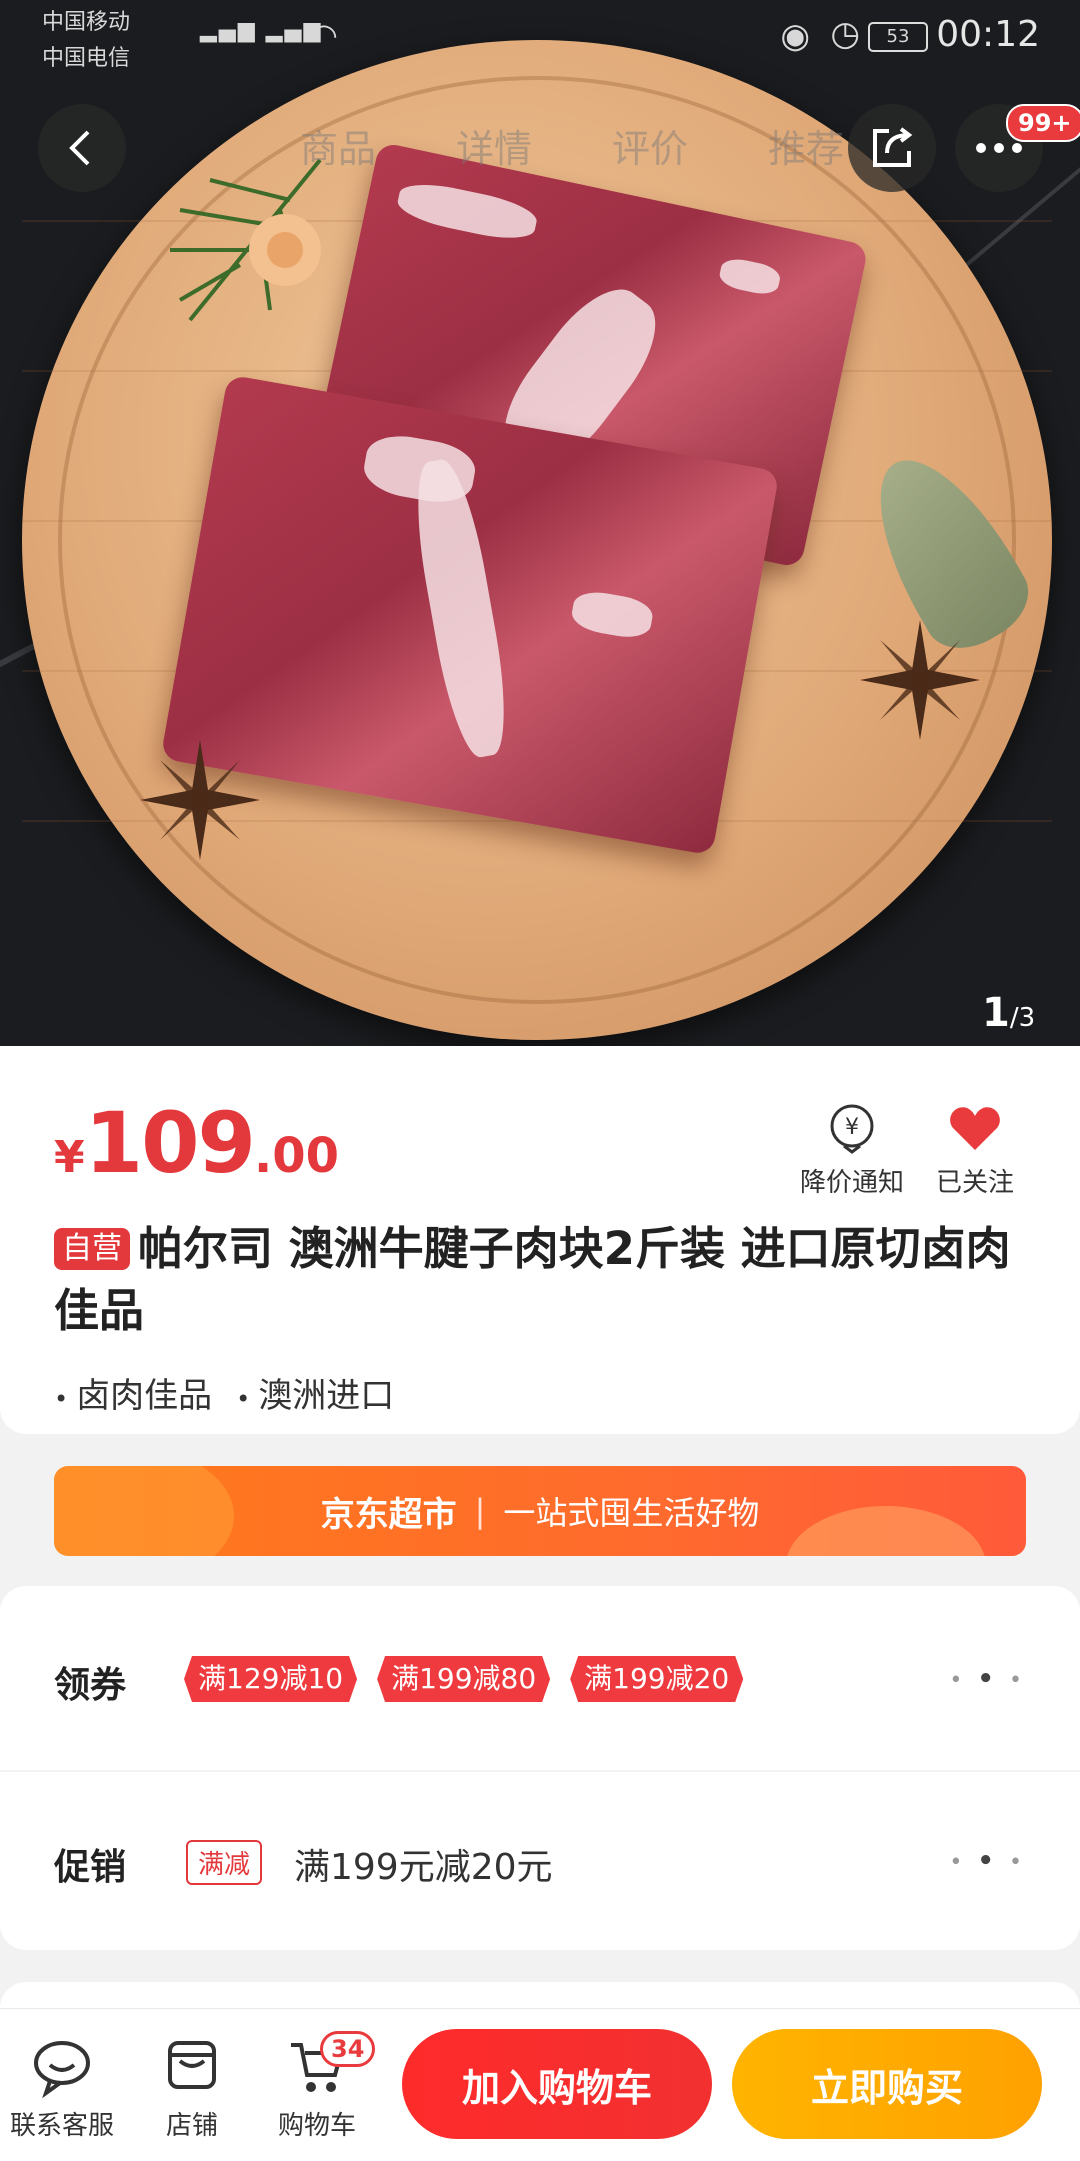 The width and height of the screenshot is (1080, 2161). Describe the element at coordinates (887, 2084) in the screenshot. I see `buy-now-button: 立即购买` at that location.